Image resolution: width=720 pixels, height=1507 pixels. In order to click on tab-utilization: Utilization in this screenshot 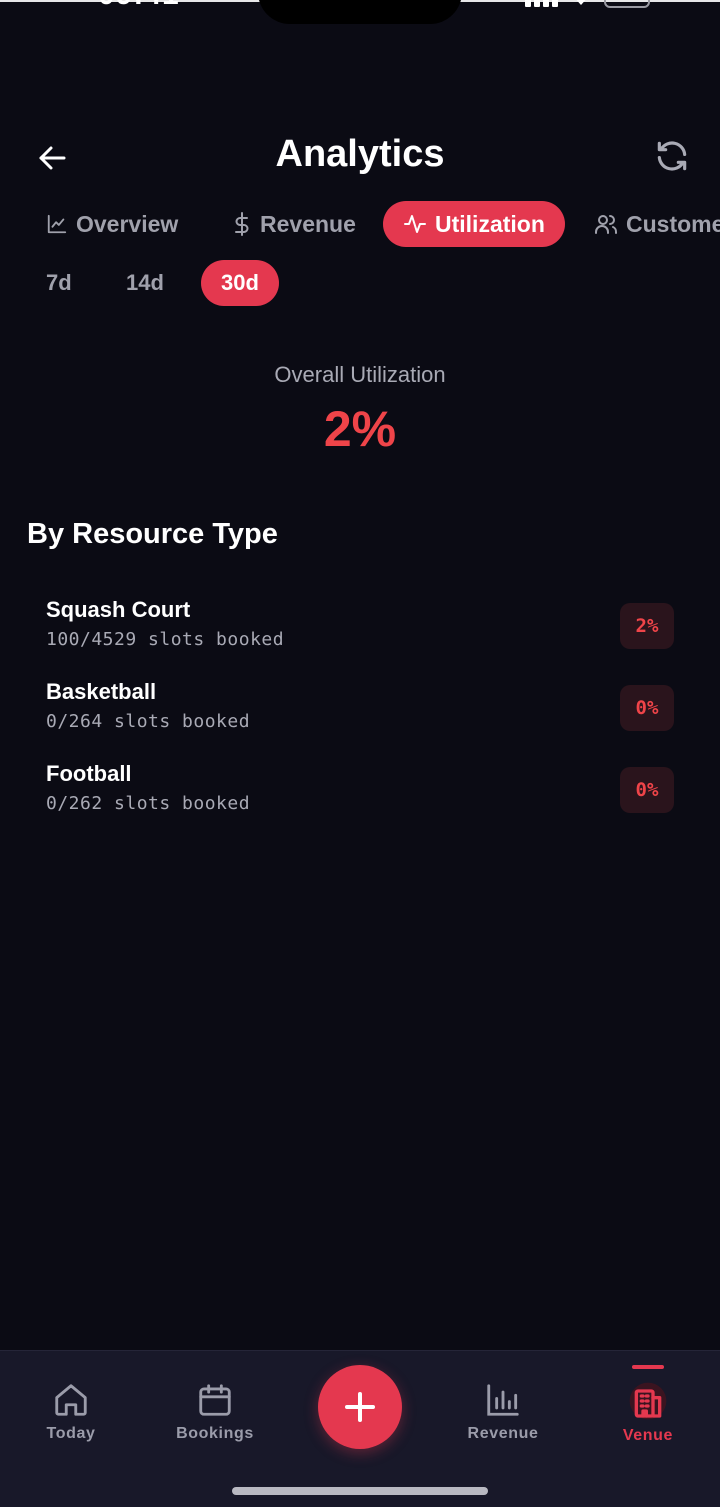, I will do `click(474, 224)`.